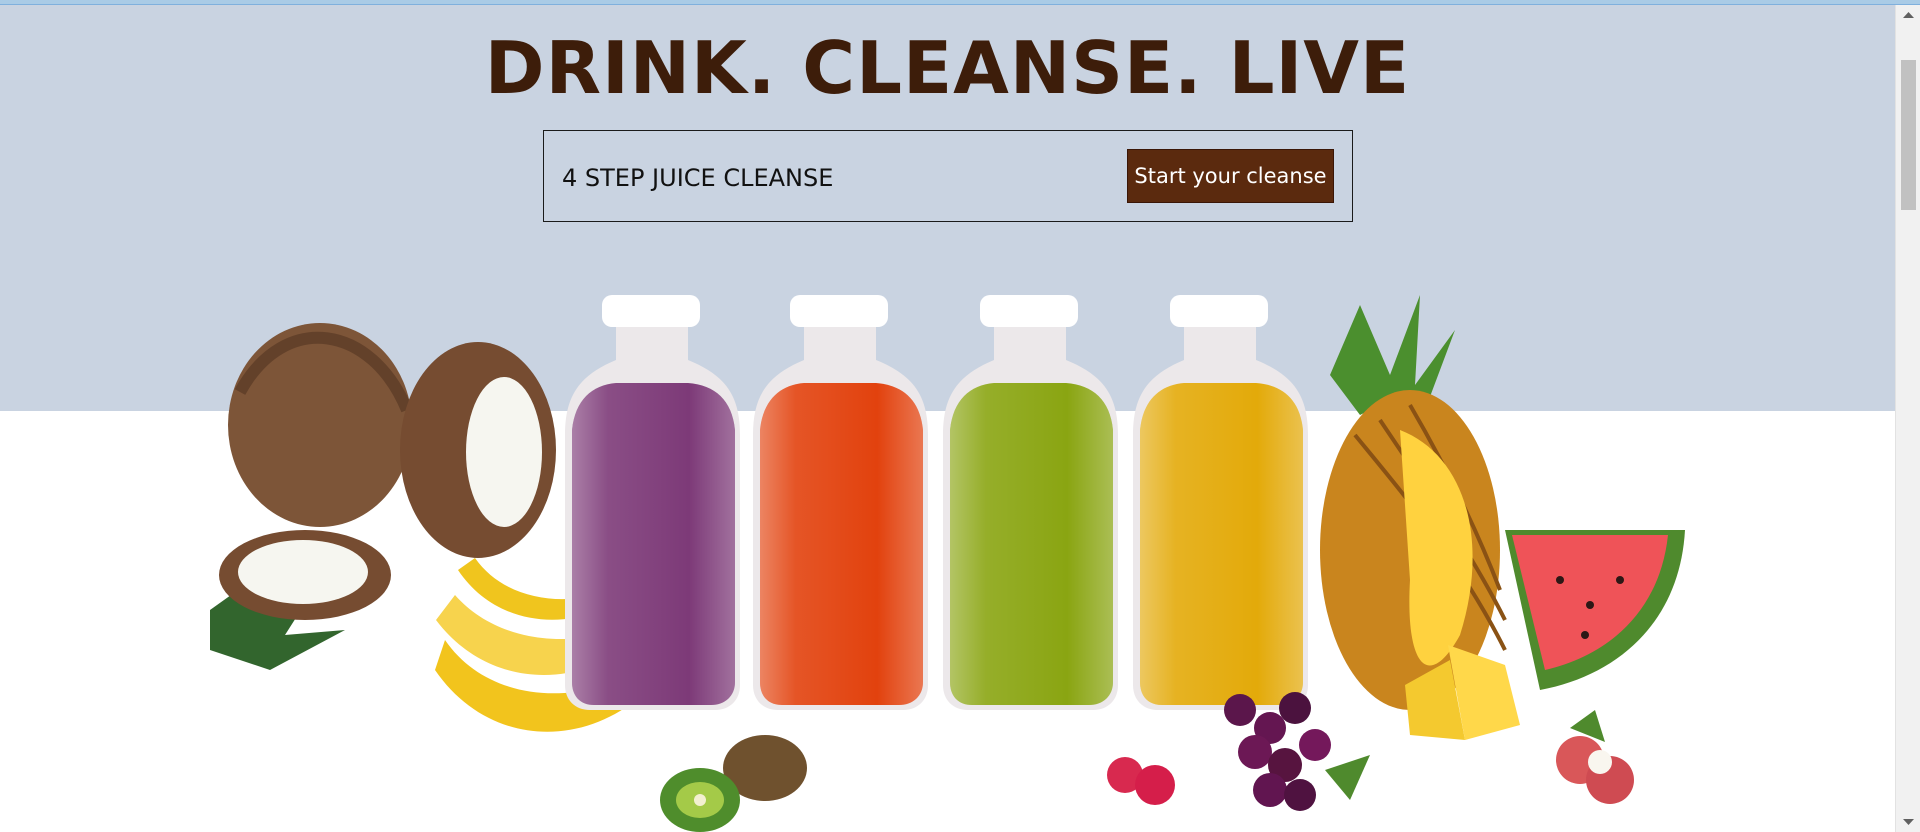 This screenshot has height=832, width=1920. I want to click on yellow-juice-bottle, so click(1220, 502).